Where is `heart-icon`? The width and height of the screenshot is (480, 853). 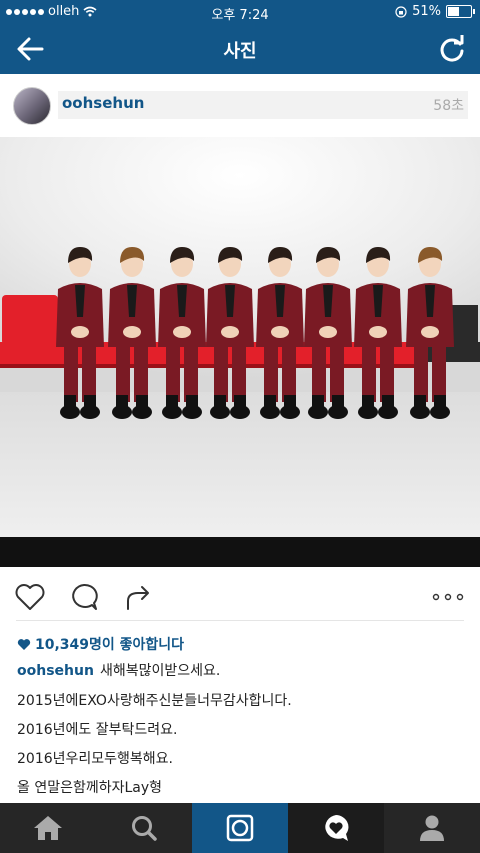 heart-icon is located at coordinates (30, 597).